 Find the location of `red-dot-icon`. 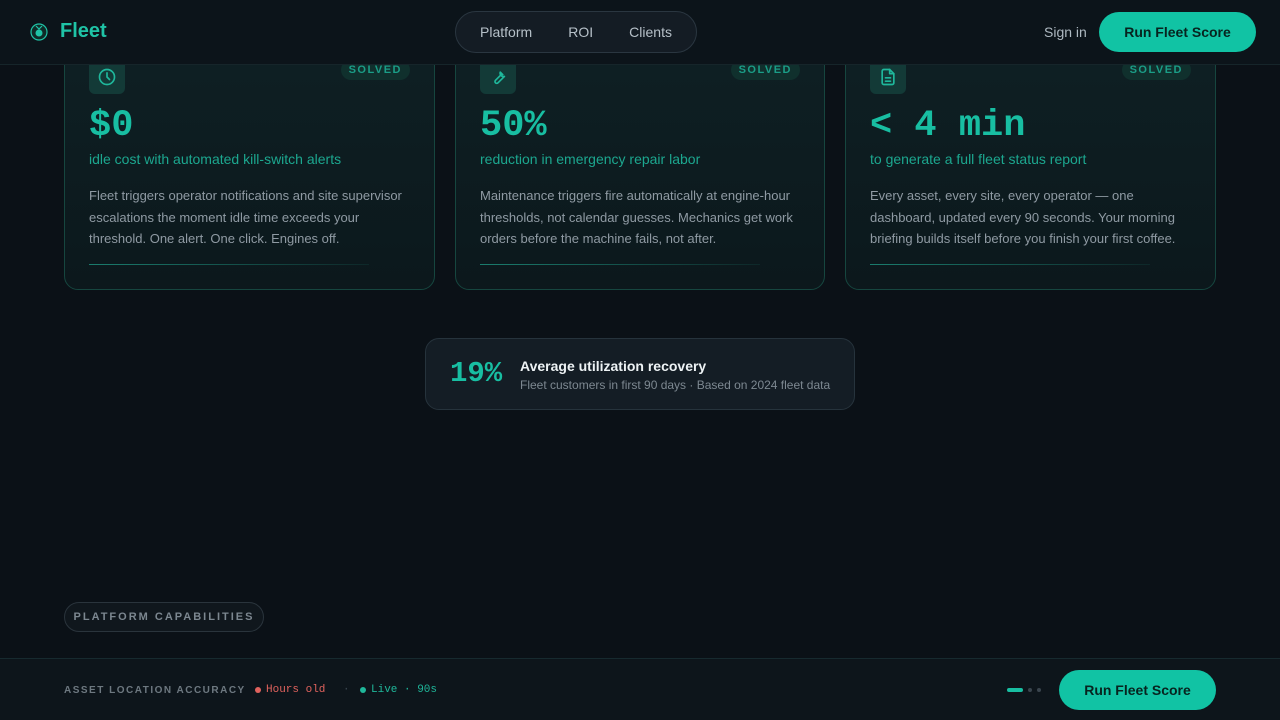

red-dot-icon is located at coordinates (258, 690).